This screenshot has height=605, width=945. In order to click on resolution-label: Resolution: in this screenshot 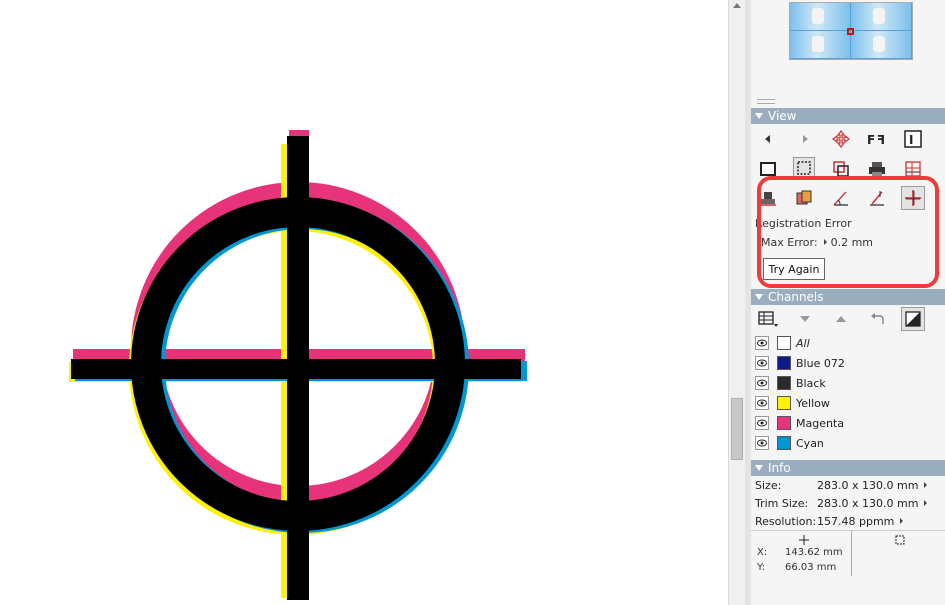, I will do `click(786, 521)`.